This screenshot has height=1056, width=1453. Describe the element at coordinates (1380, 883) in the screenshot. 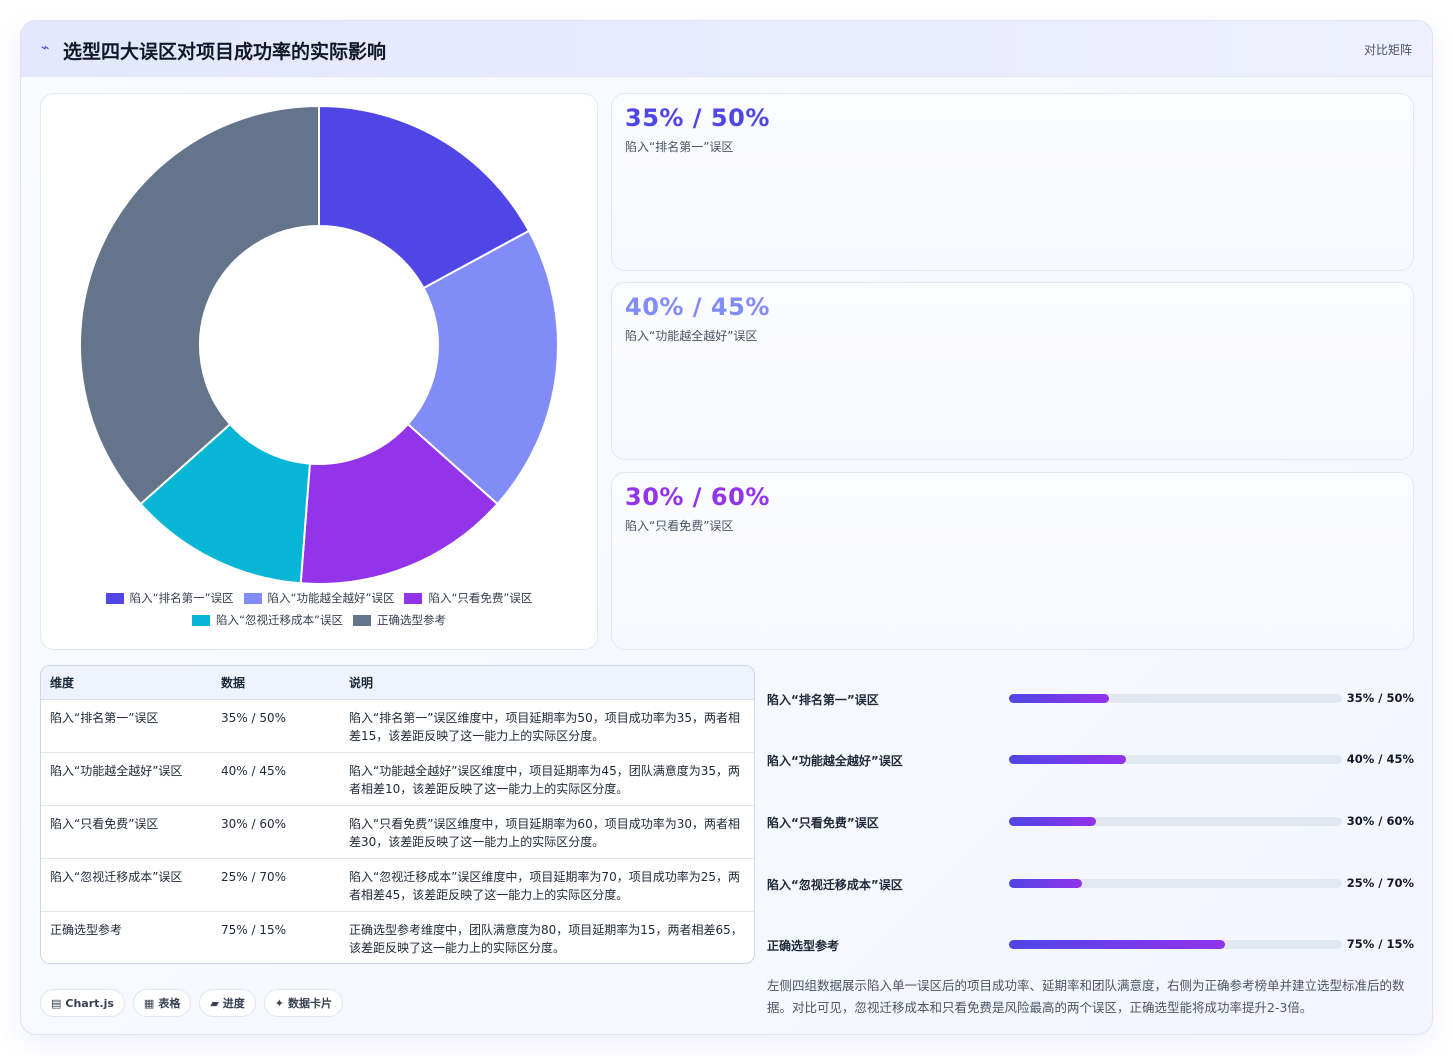

I see `progress-value: 25% / 70%` at that location.